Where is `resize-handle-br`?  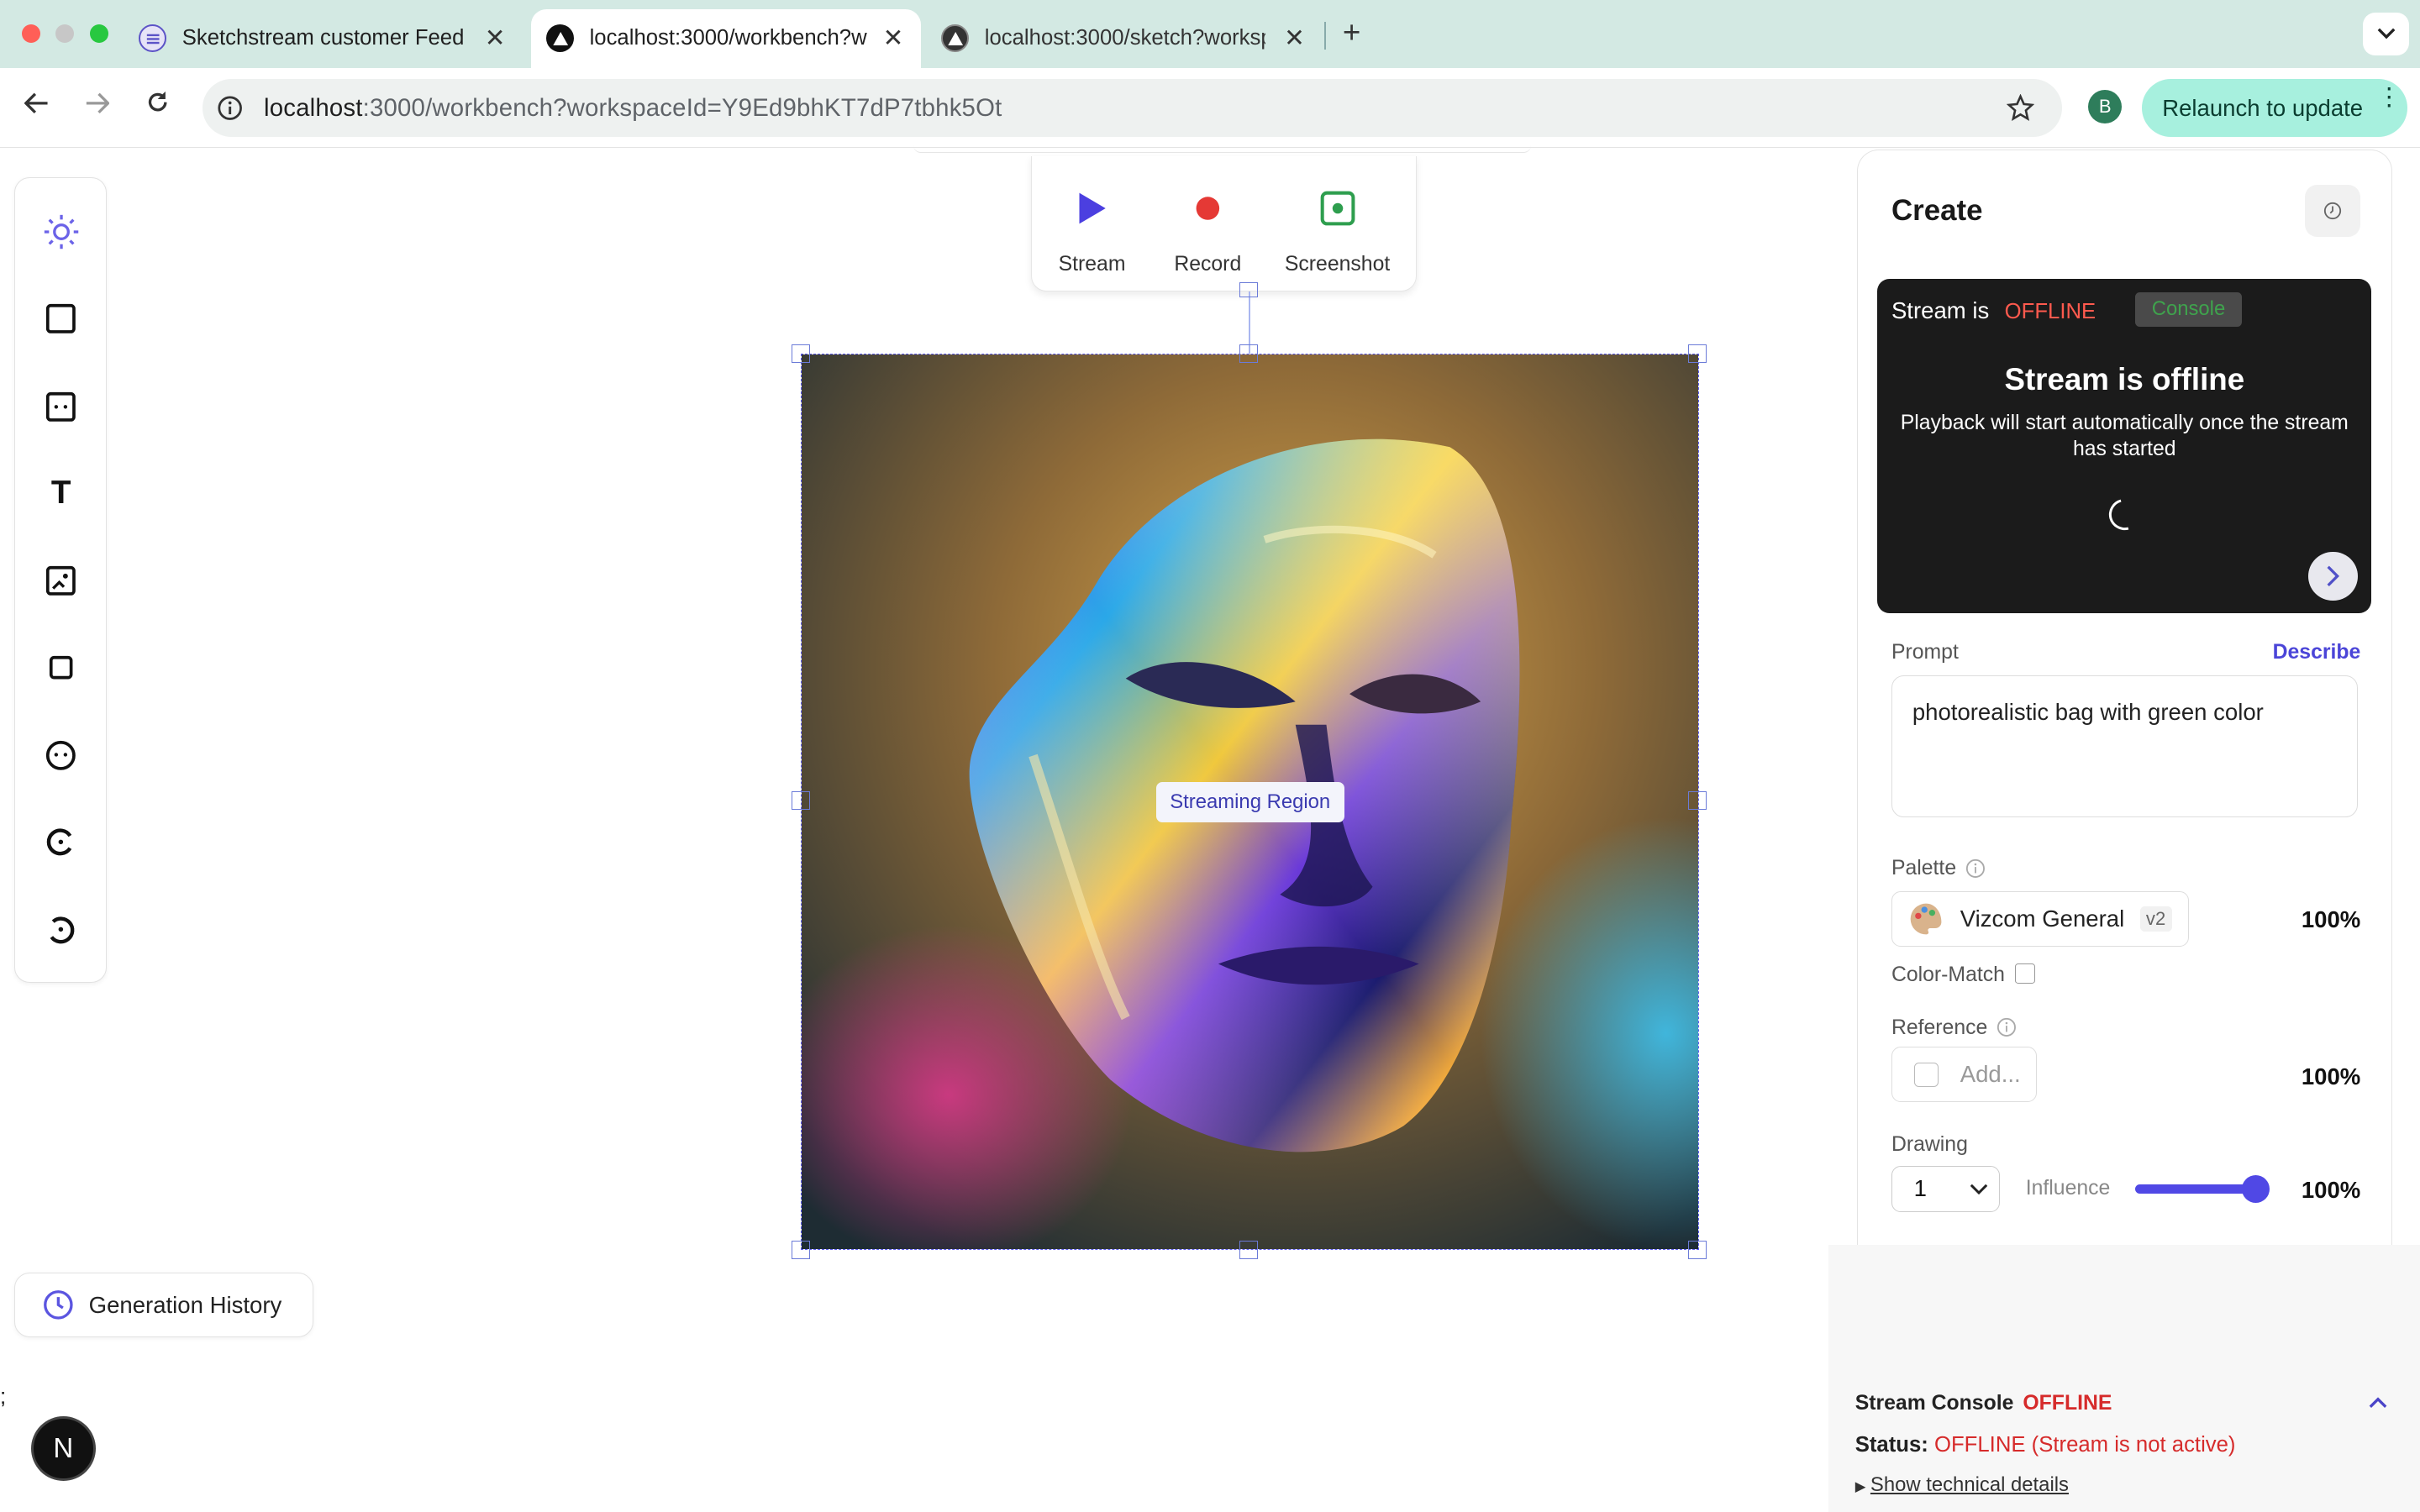 resize-handle-br is located at coordinates (1697, 1249).